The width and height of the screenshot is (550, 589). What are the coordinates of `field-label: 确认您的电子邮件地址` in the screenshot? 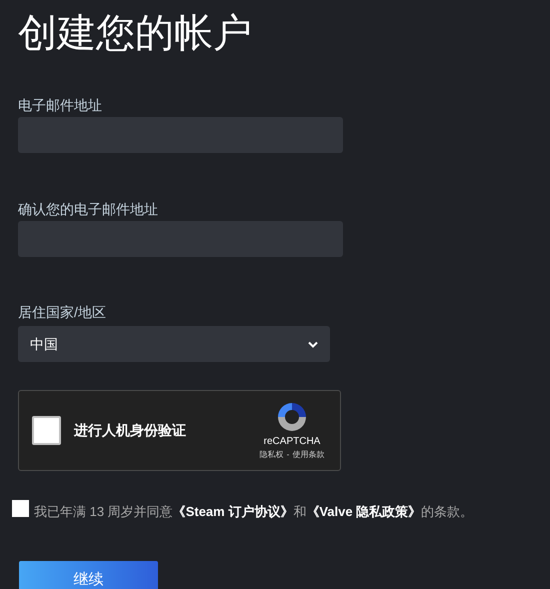 It's located at (88, 209).